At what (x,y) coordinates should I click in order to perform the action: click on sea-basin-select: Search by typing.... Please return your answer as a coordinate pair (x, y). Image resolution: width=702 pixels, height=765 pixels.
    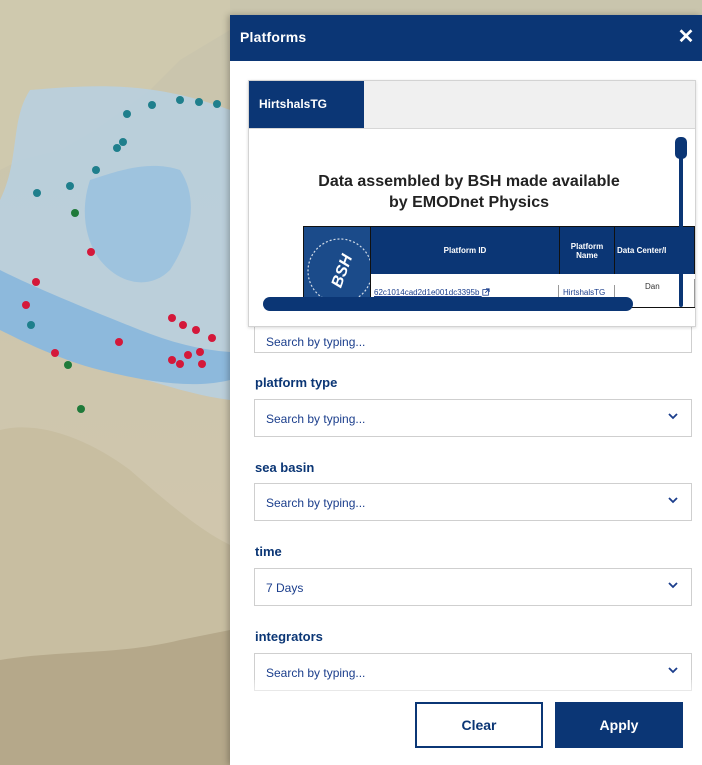
    Looking at the image, I should click on (473, 502).